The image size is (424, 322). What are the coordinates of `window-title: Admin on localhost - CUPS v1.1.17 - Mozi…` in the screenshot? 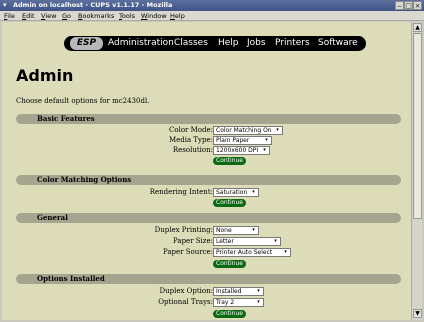 It's located at (93, 5).